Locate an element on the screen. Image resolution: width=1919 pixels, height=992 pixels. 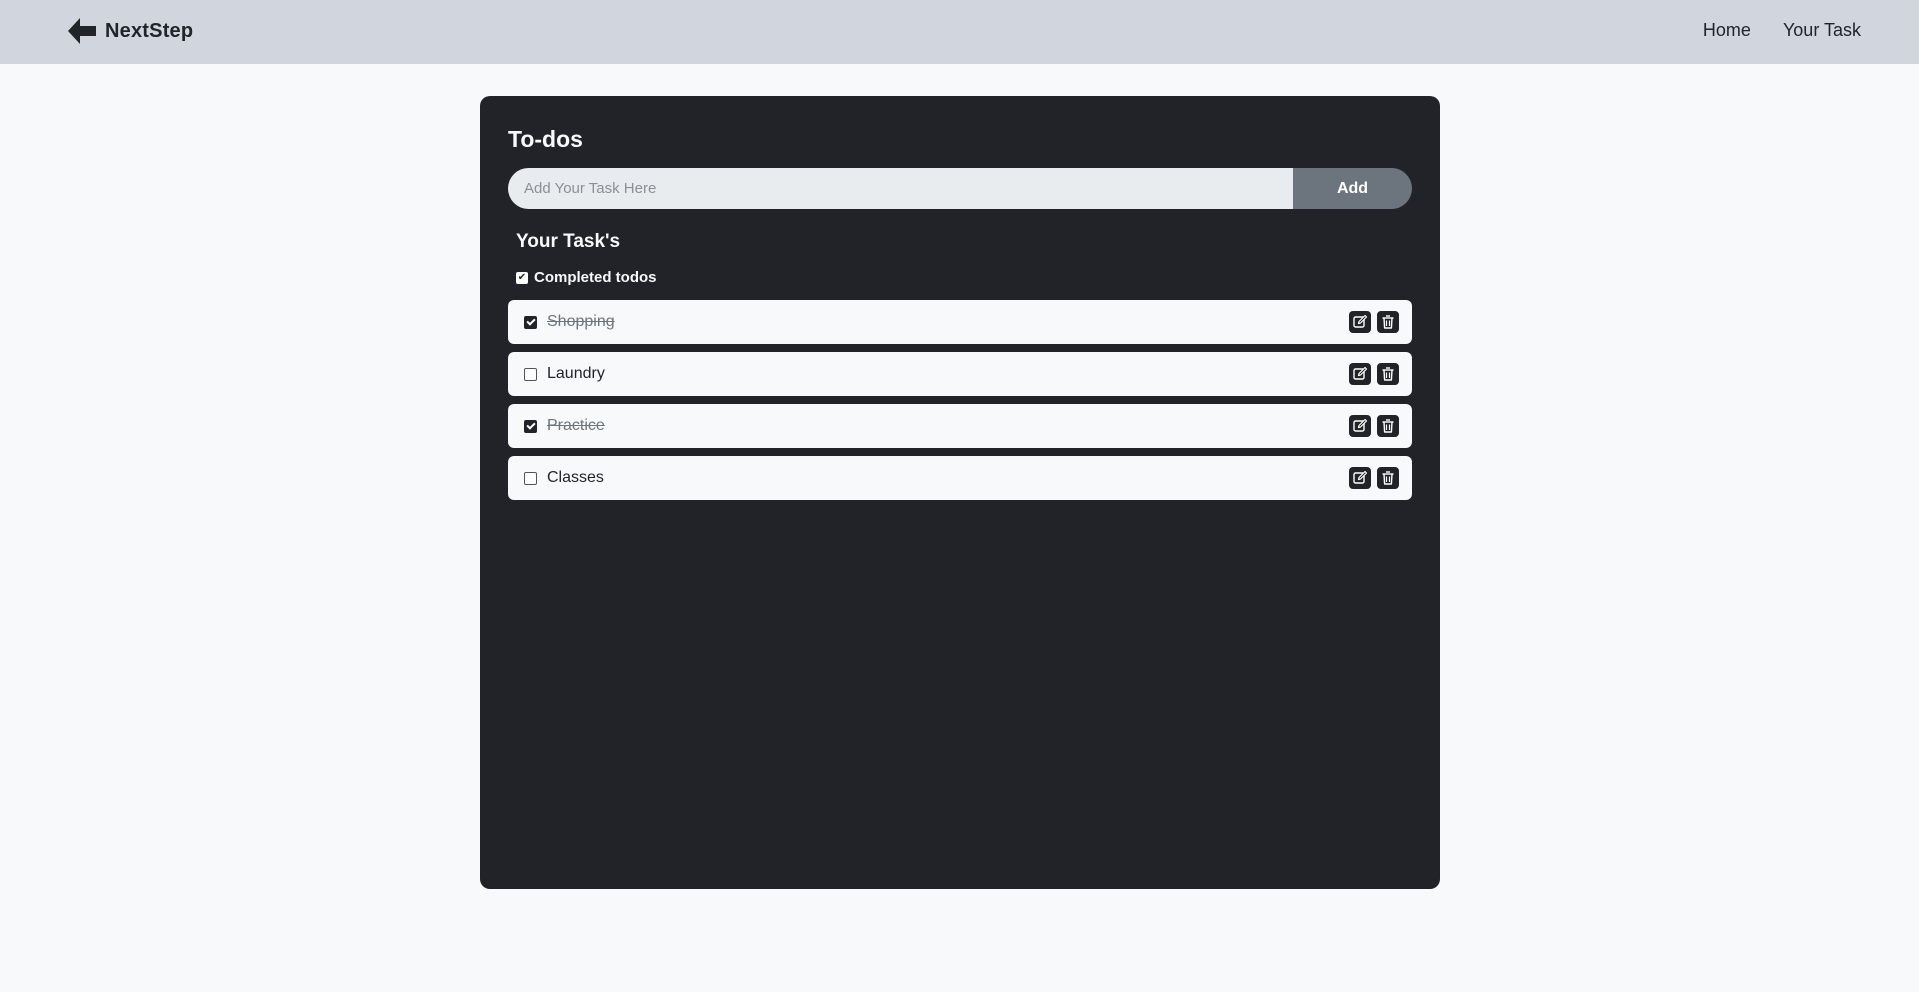
navbar: NextStep Home Your Task is located at coordinates (959, 32).